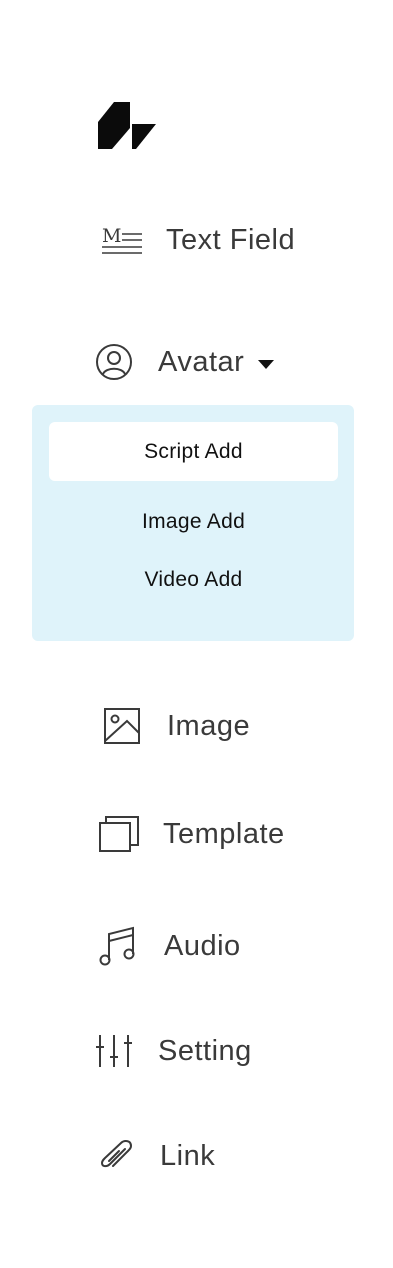 The image size is (393, 1268). Describe the element at coordinates (119, 834) in the screenshot. I see `template-icon` at that location.